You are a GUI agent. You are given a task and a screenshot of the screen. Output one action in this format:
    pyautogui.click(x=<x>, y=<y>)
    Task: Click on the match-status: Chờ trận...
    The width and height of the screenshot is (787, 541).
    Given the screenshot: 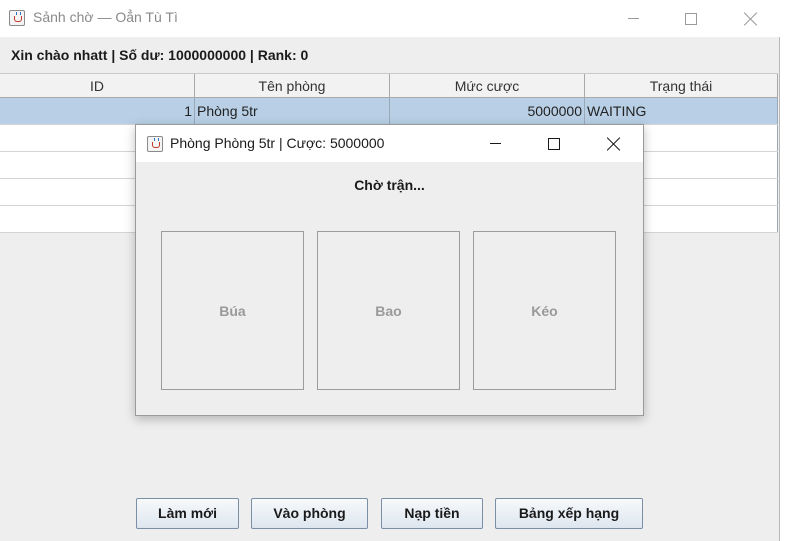 What is the action you would take?
    pyautogui.click(x=389, y=185)
    